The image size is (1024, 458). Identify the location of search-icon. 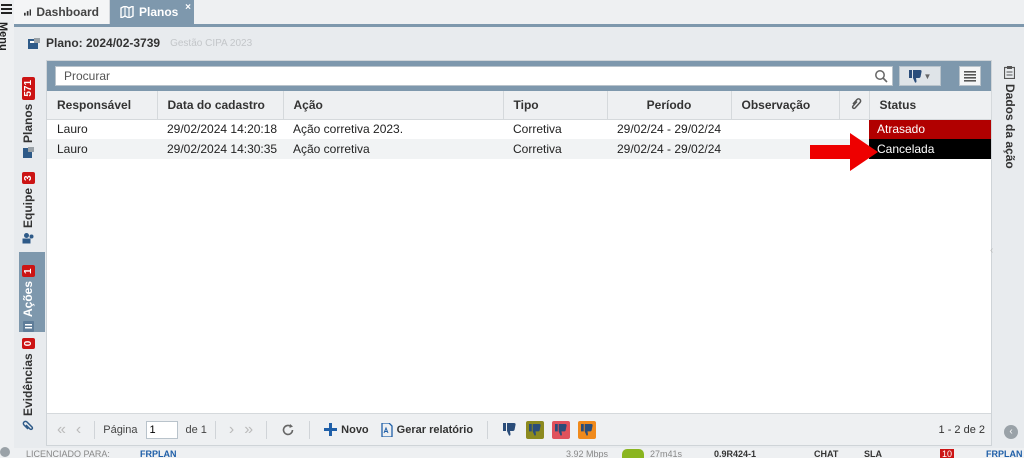
(881, 76).